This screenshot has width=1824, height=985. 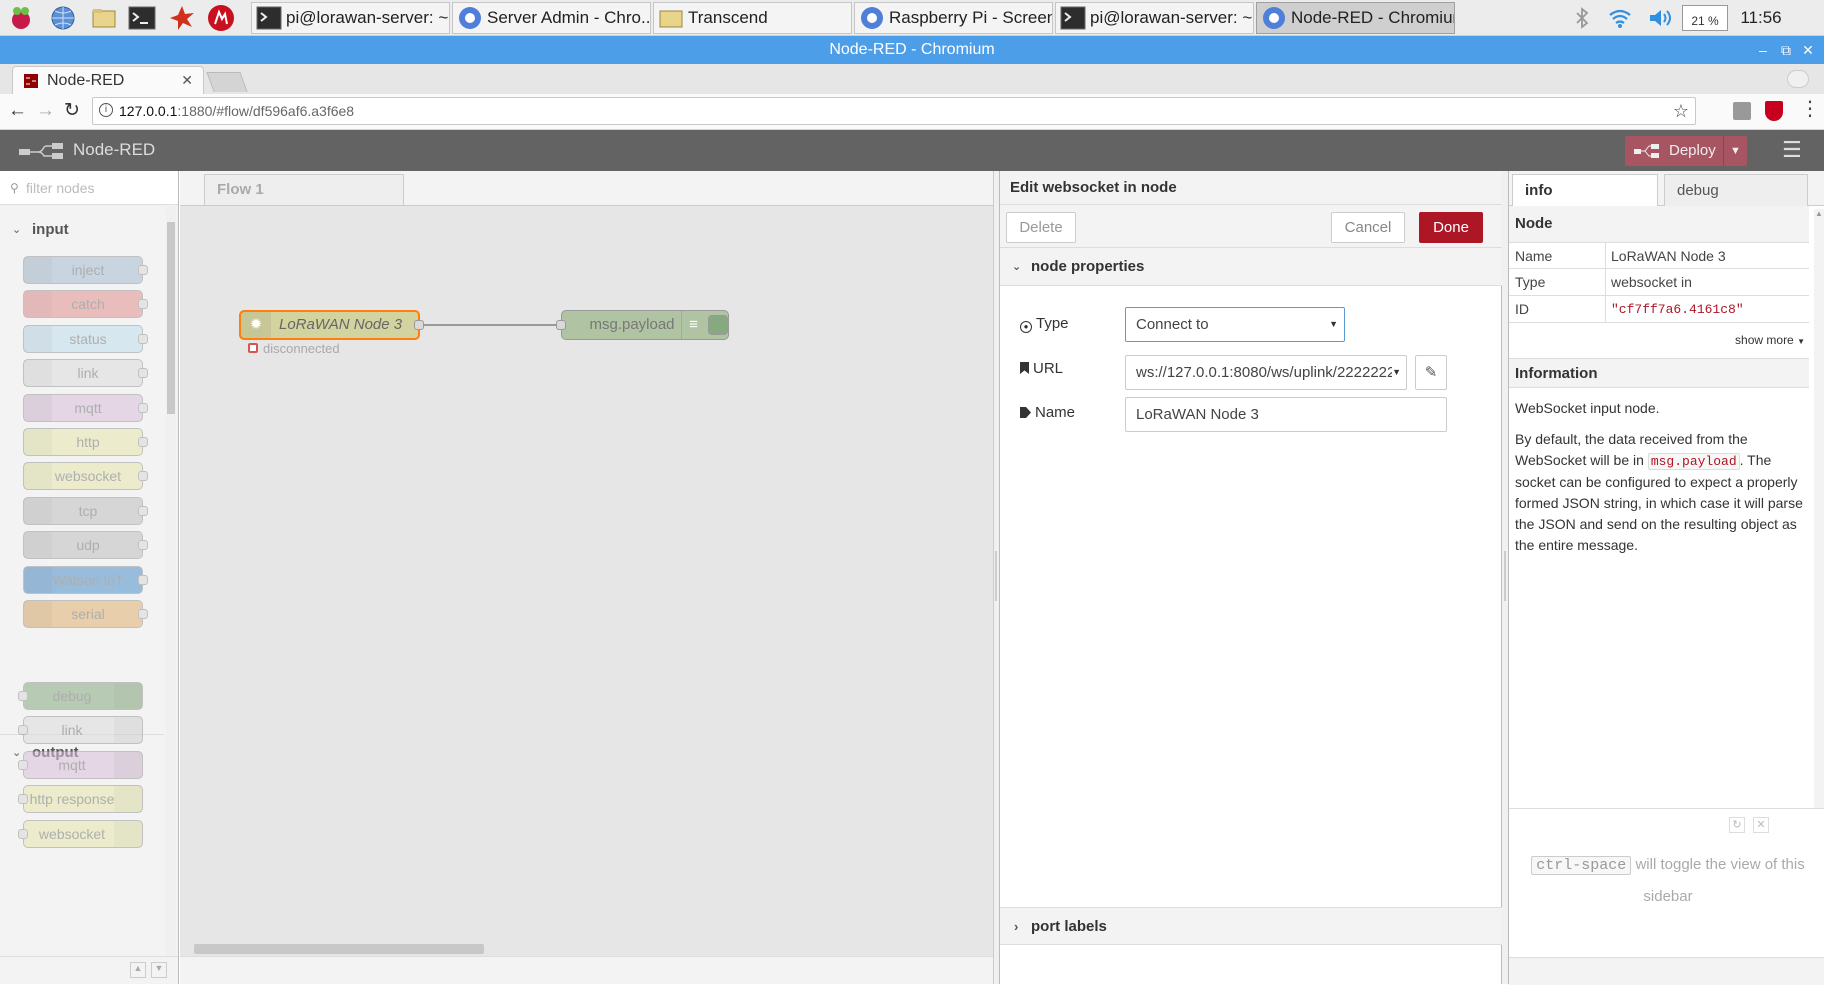 I want to click on palette-node-udp: udp, so click(x=85, y=545).